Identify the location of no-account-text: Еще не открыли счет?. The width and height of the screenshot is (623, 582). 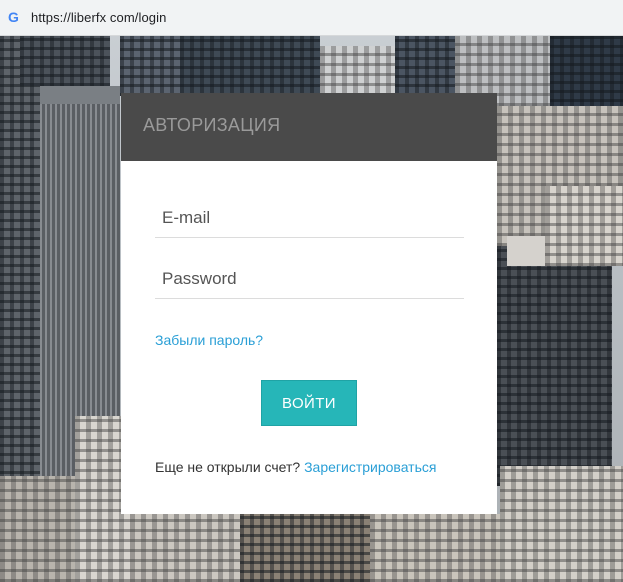
(228, 467).